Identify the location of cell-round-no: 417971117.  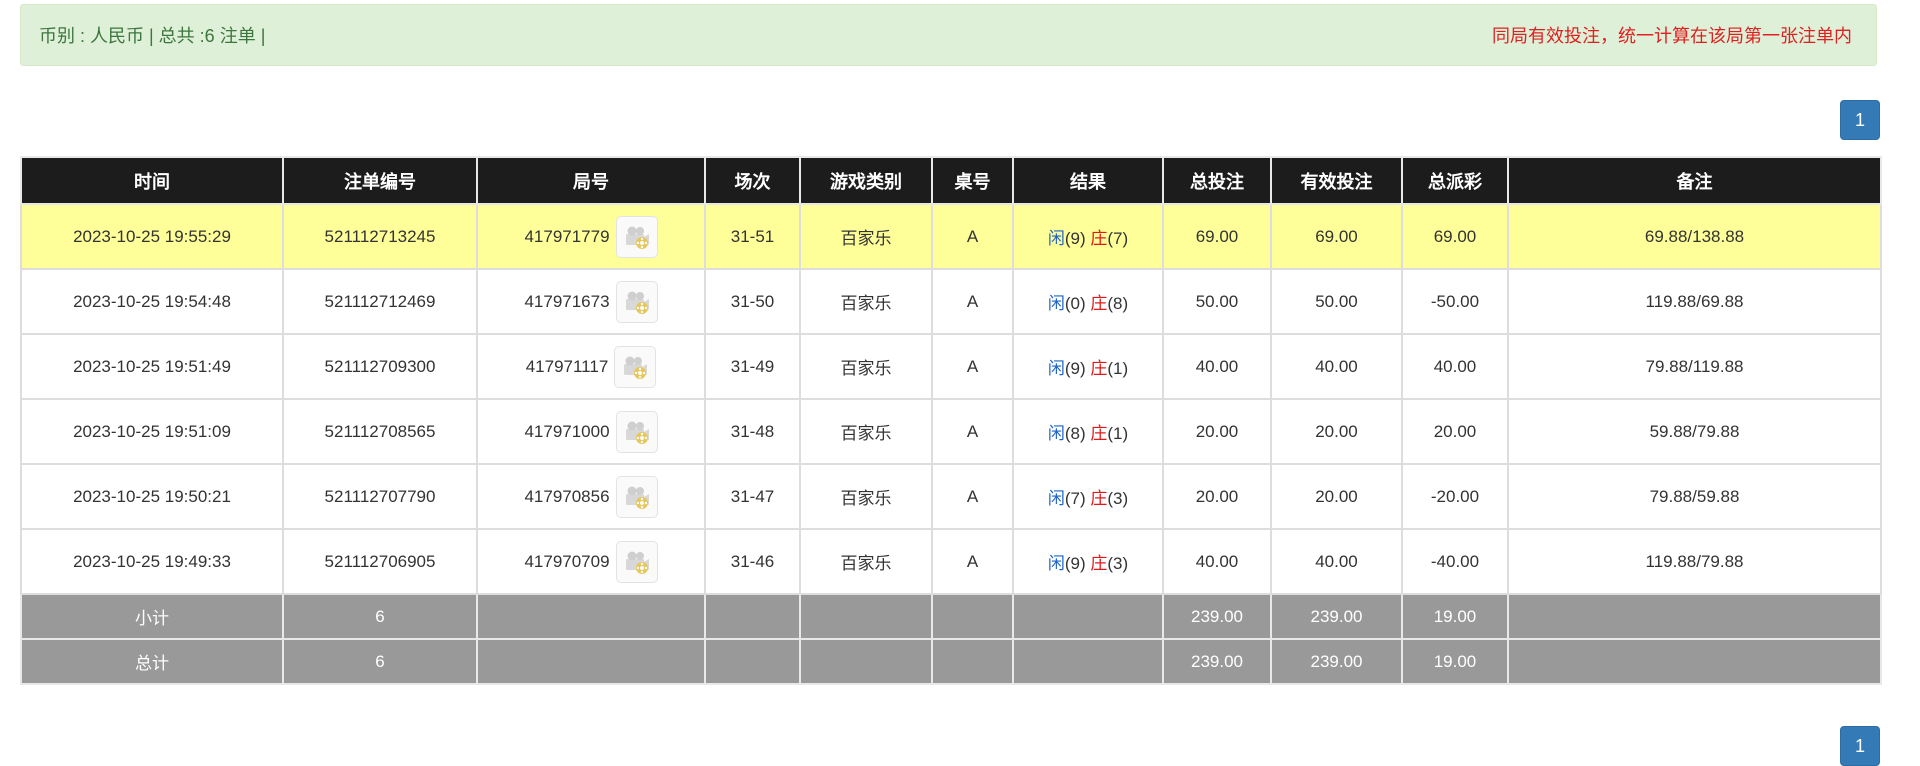
(591, 366).